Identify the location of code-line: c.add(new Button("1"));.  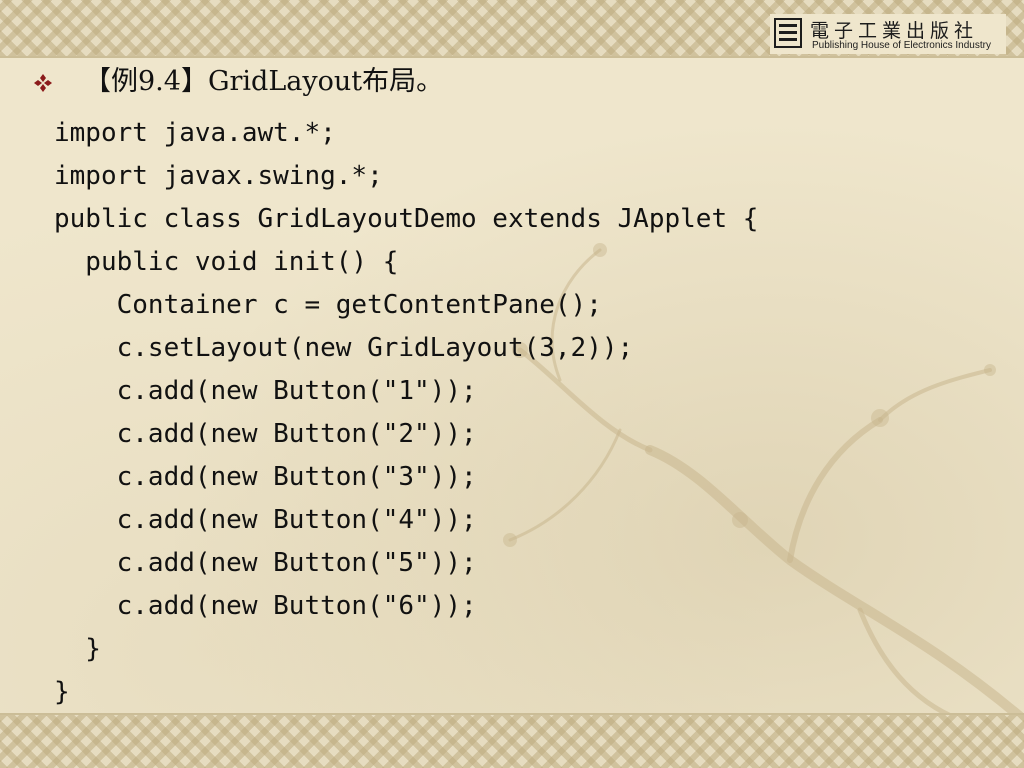
(265, 391).